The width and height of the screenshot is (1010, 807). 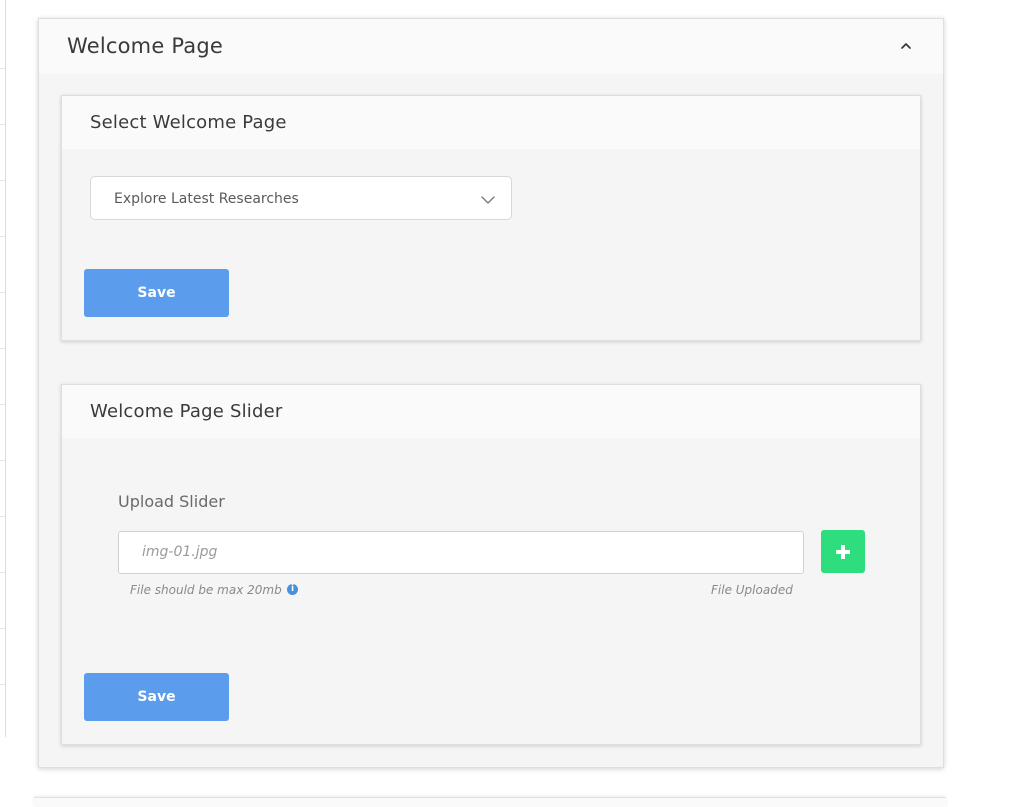 What do you see at coordinates (180, 552) in the screenshot?
I see `file-name-value: img-01.jpg` at bounding box center [180, 552].